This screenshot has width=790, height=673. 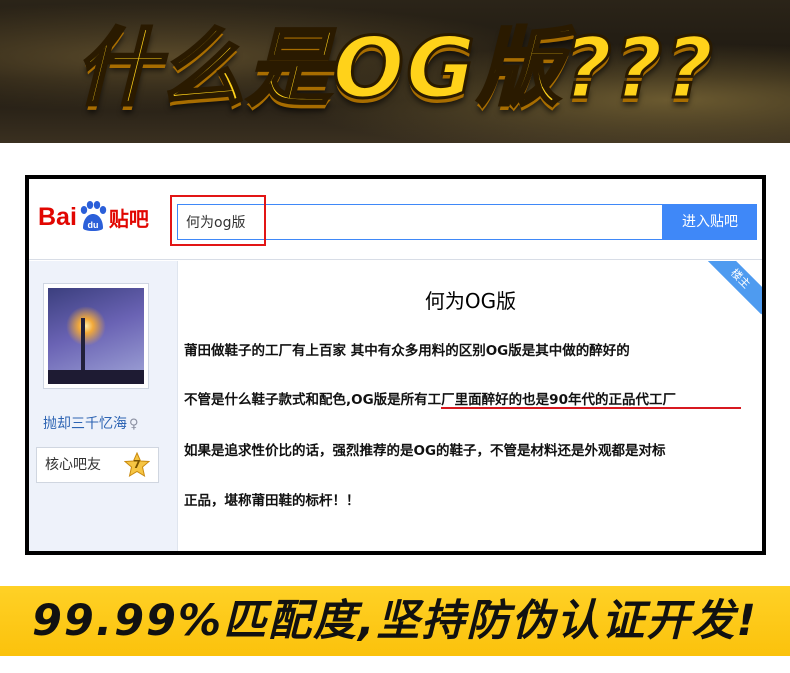 What do you see at coordinates (591, 408) in the screenshot?
I see `red-underline` at bounding box center [591, 408].